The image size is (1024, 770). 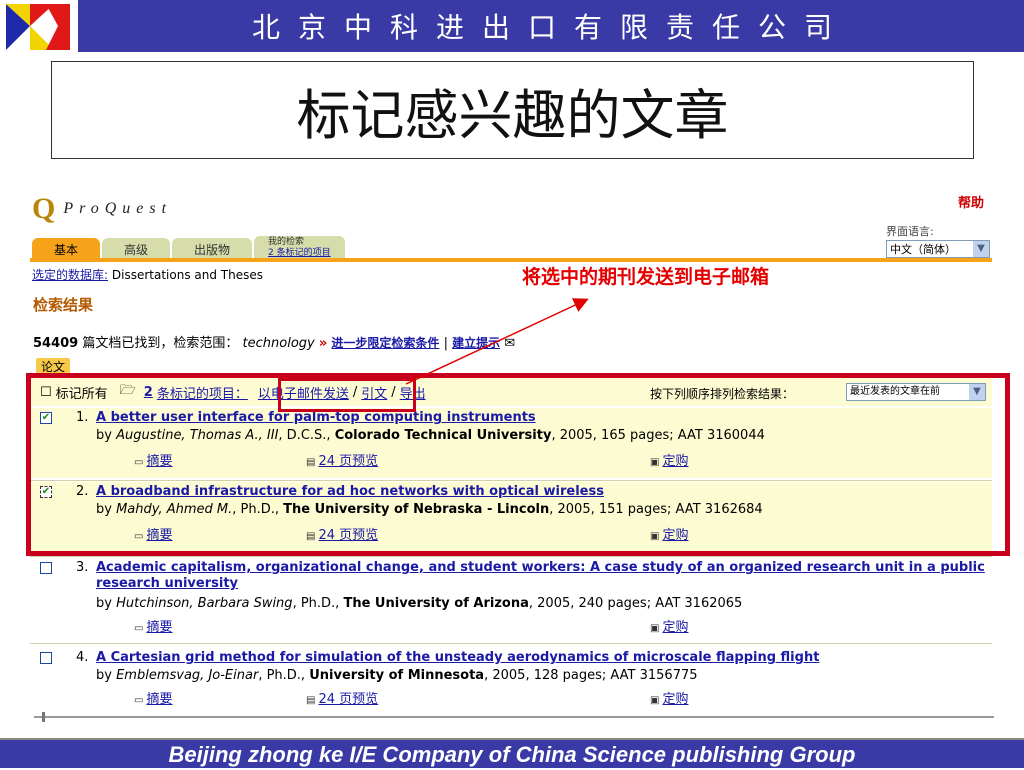 I want to click on language-label: 界面语言:, so click(x=910, y=231).